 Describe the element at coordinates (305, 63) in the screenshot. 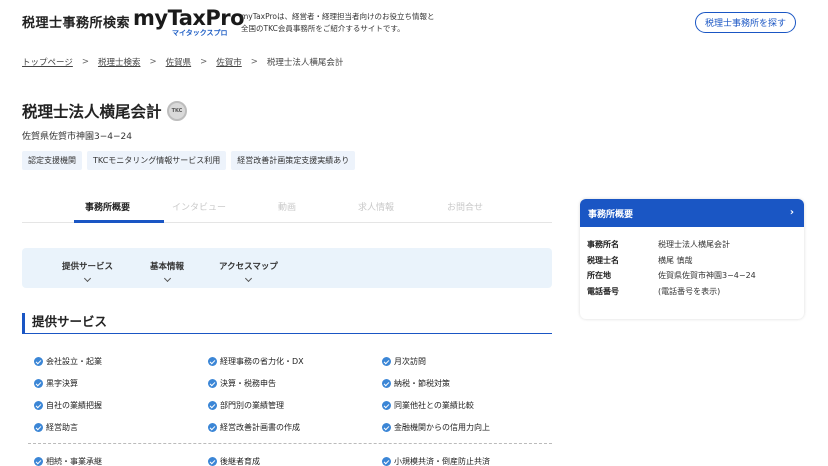

I see `breadcrumb-current: 税理士法人横尾会計` at that location.